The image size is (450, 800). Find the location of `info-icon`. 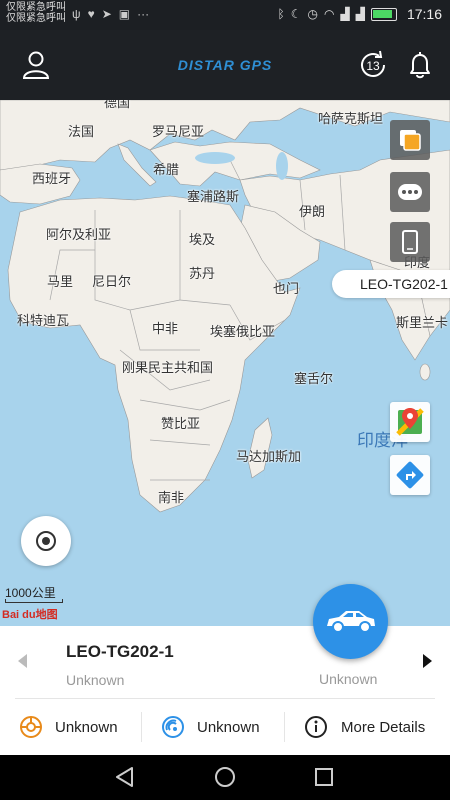

info-icon is located at coordinates (316, 727).